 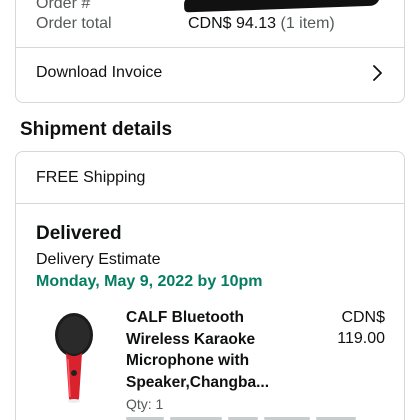 I want to click on product-image, so click(x=74, y=357).